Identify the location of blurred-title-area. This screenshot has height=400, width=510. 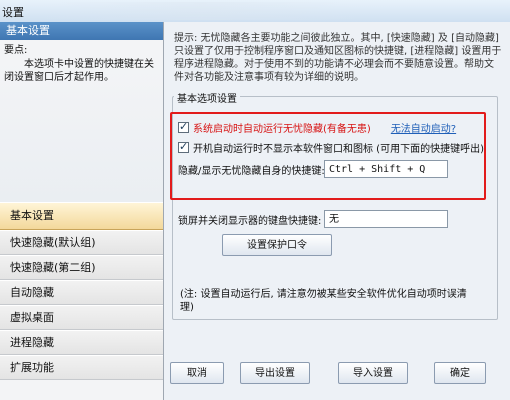
(200, 11).